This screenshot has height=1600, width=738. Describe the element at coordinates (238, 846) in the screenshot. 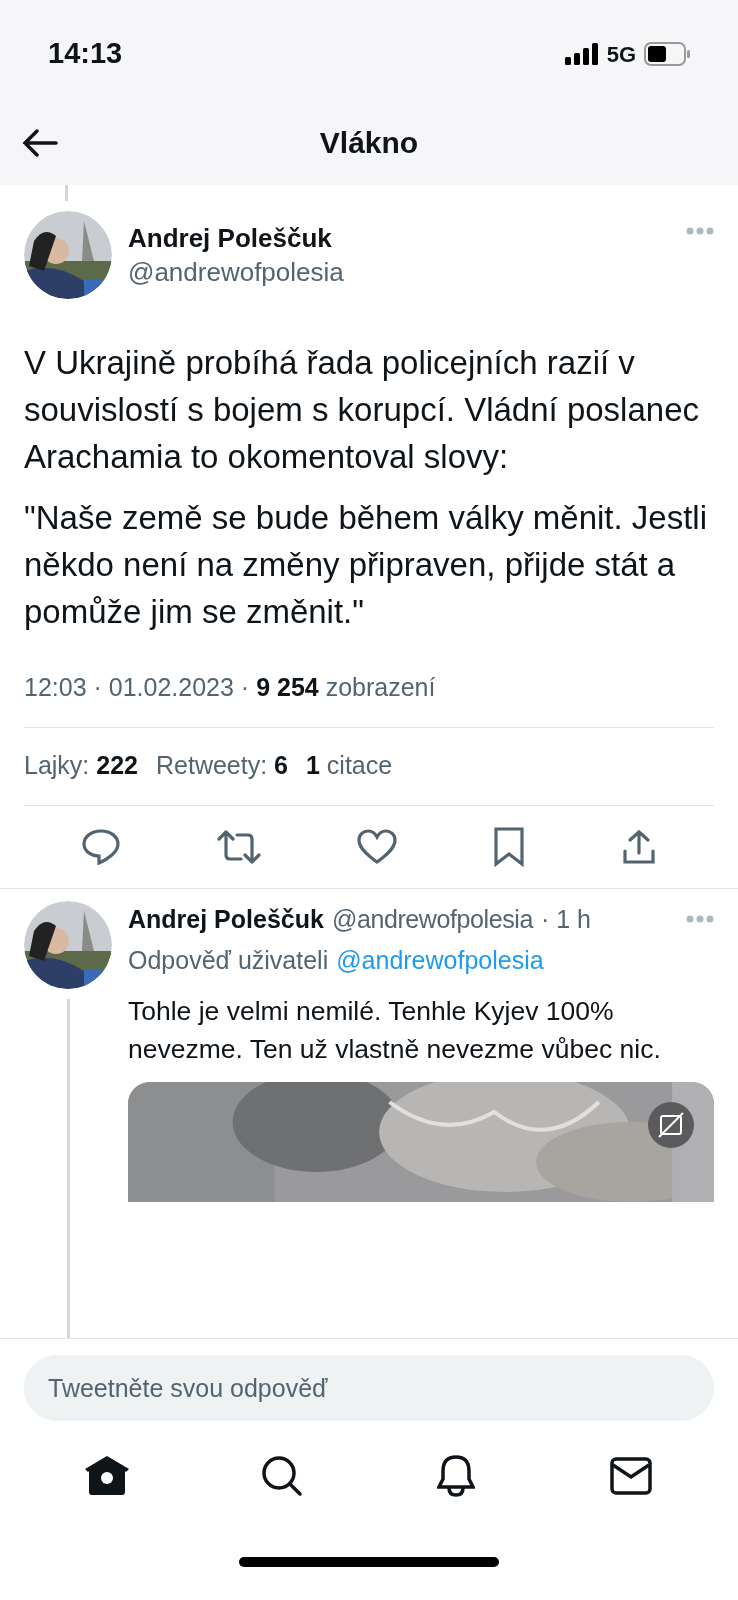

I see `retweet-icon` at that location.